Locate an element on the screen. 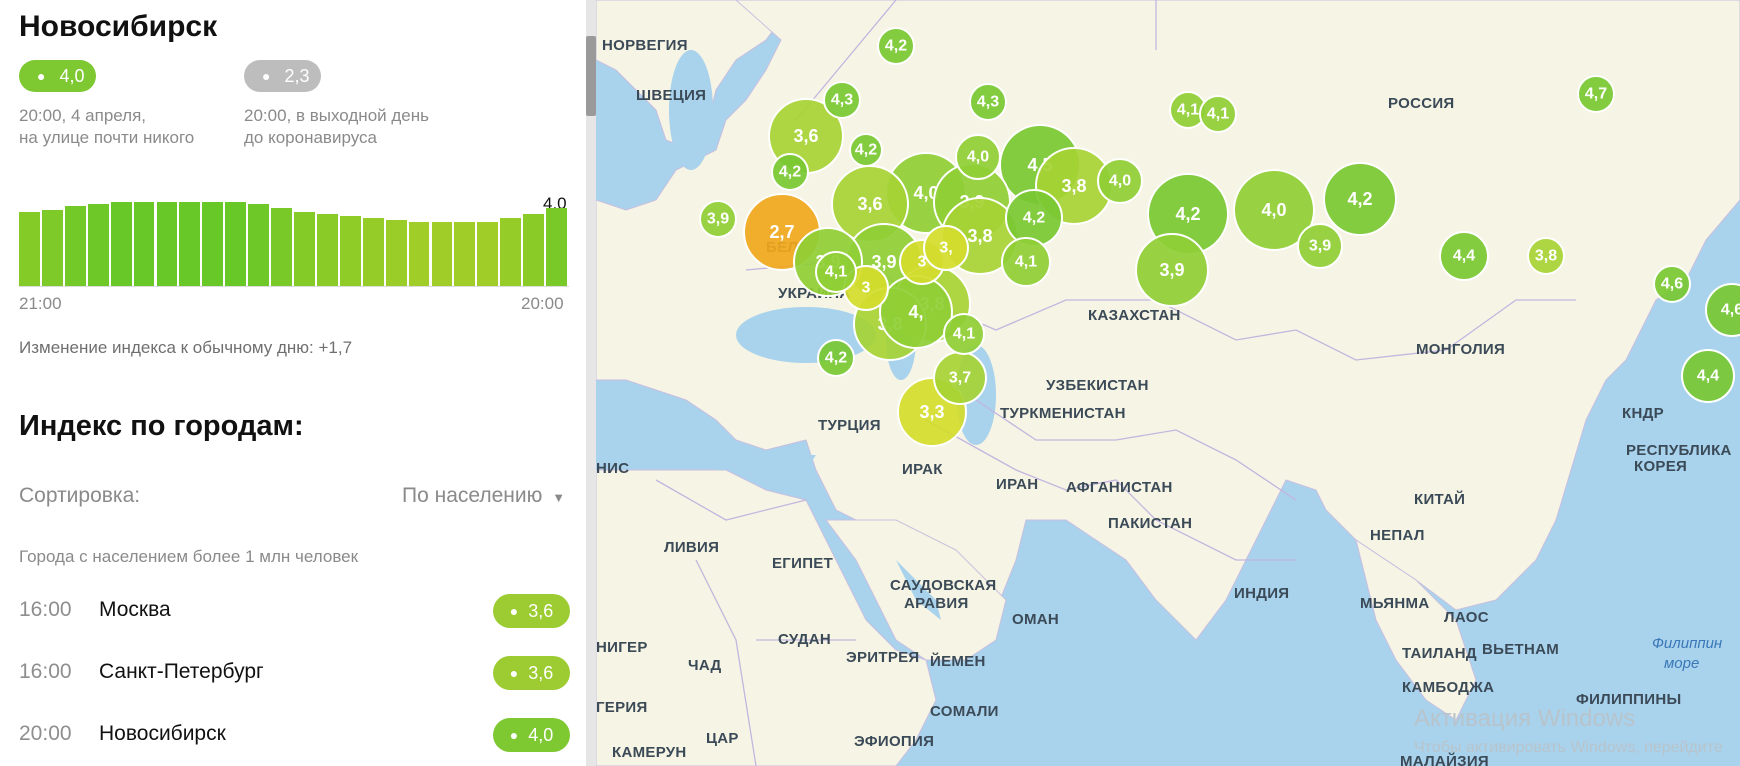  sea-label: Филиппин is located at coordinates (1687, 643).